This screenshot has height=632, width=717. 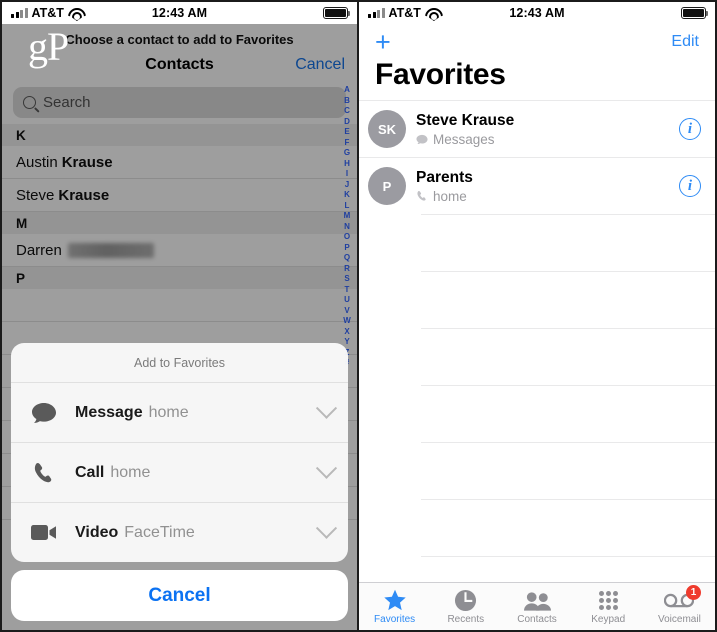 What do you see at coordinates (394, 606) in the screenshot?
I see `tab-favorites: Favorites` at bounding box center [394, 606].